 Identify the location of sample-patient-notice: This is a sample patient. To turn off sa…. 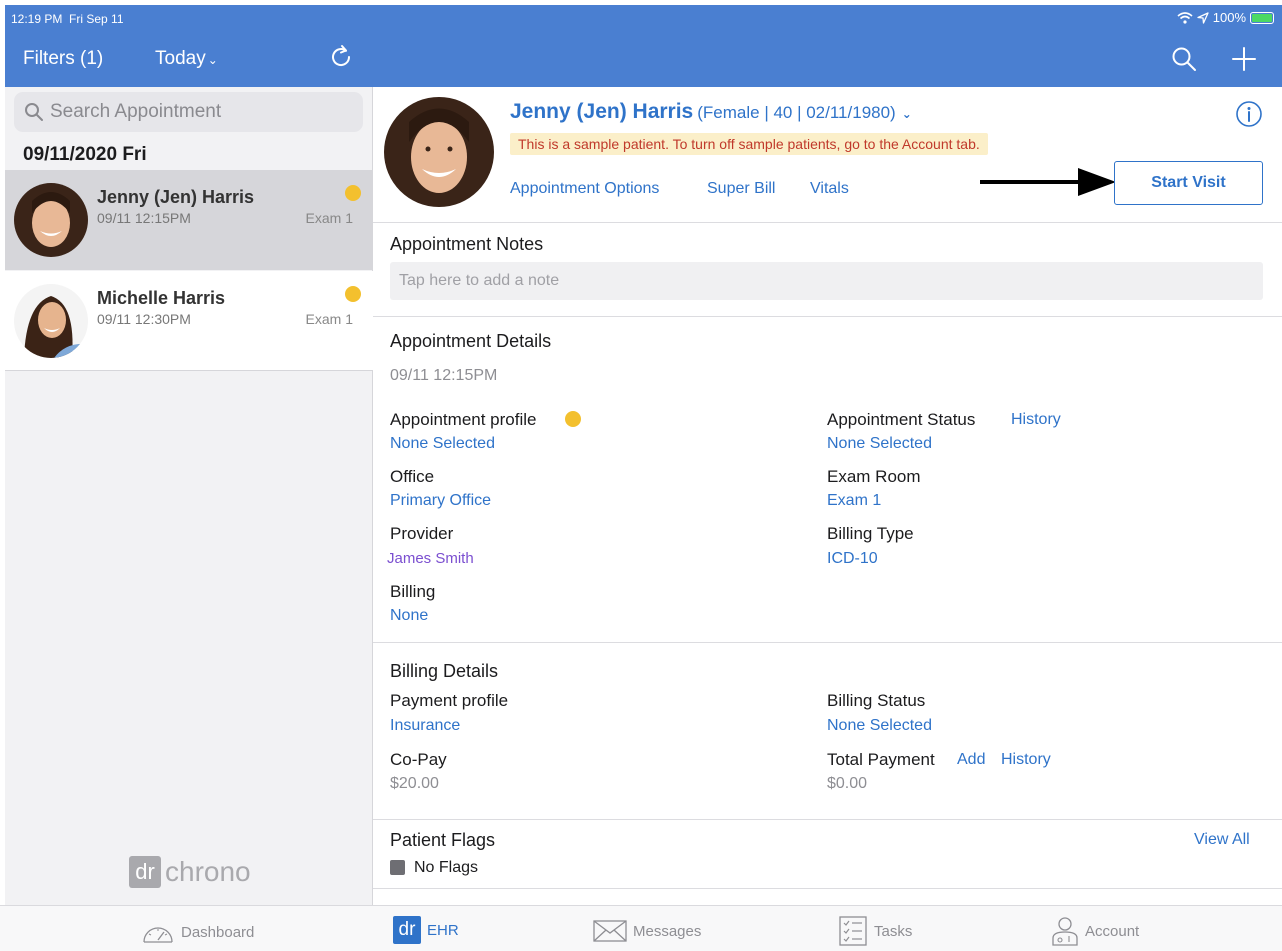
(749, 144).